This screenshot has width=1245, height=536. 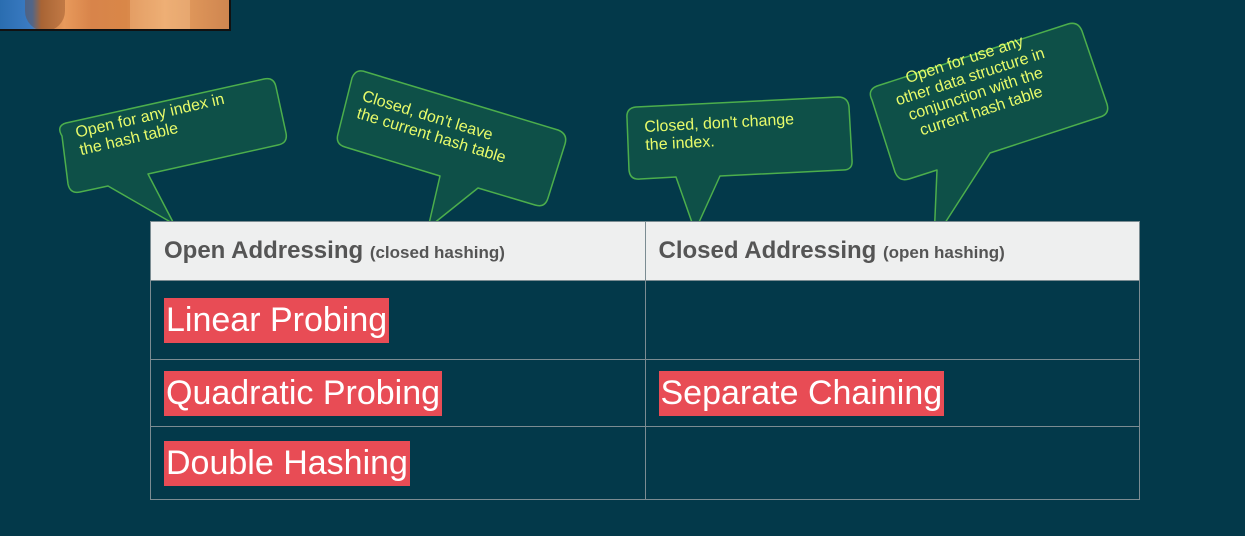 I want to click on callout-text-3: Closed, don't change the index., so click(x=720, y=133).